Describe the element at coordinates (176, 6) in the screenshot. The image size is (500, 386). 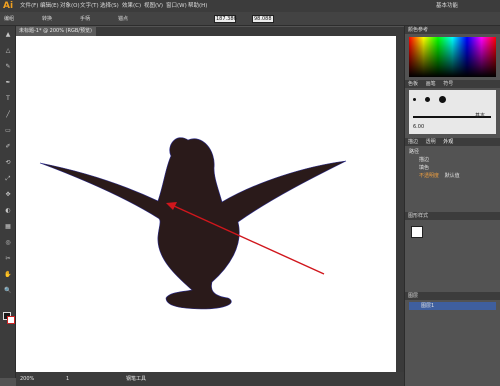
I see `menu-item-7: 窗口(W)` at that location.